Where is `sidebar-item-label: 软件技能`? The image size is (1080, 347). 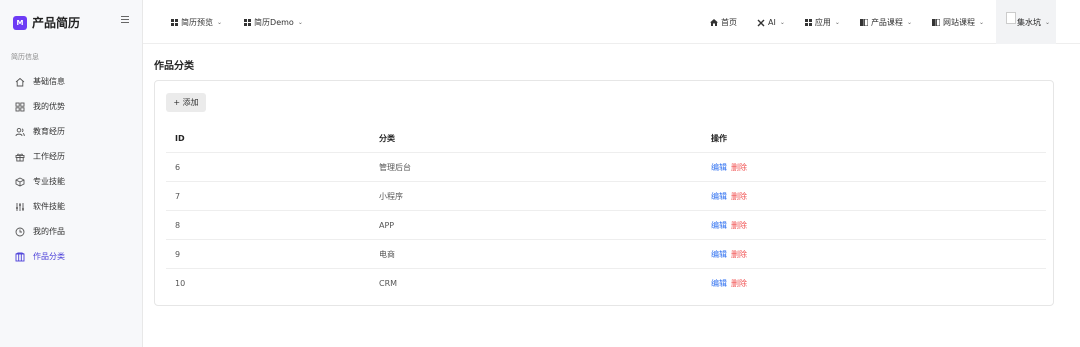
sidebar-item-label: 软件技能 is located at coordinates (49, 206).